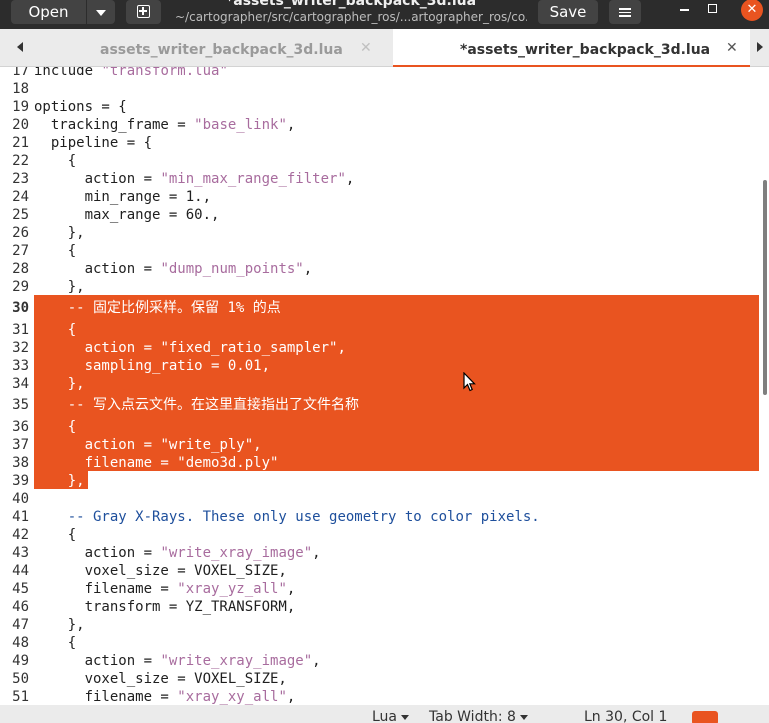  Describe the element at coordinates (351, 4) in the screenshot. I see `window-title: *assets_writer_backpack_3d.lua` at that location.